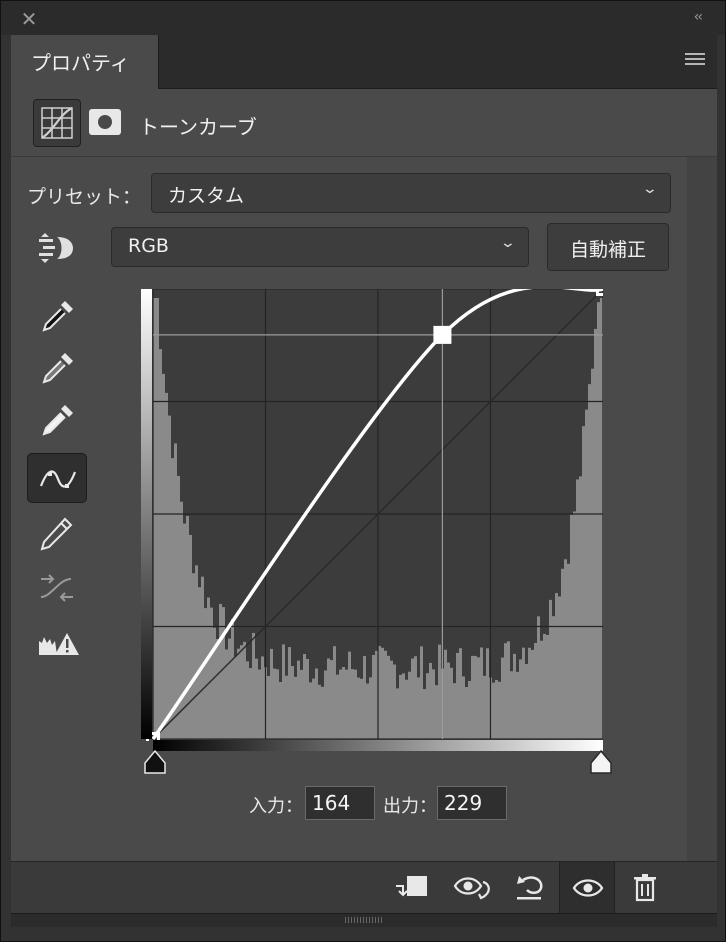 Image resolution: width=726 pixels, height=942 pixels. What do you see at coordinates (472, 803) in the screenshot?
I see `output-field: 229` at bounding box center [472, 803].